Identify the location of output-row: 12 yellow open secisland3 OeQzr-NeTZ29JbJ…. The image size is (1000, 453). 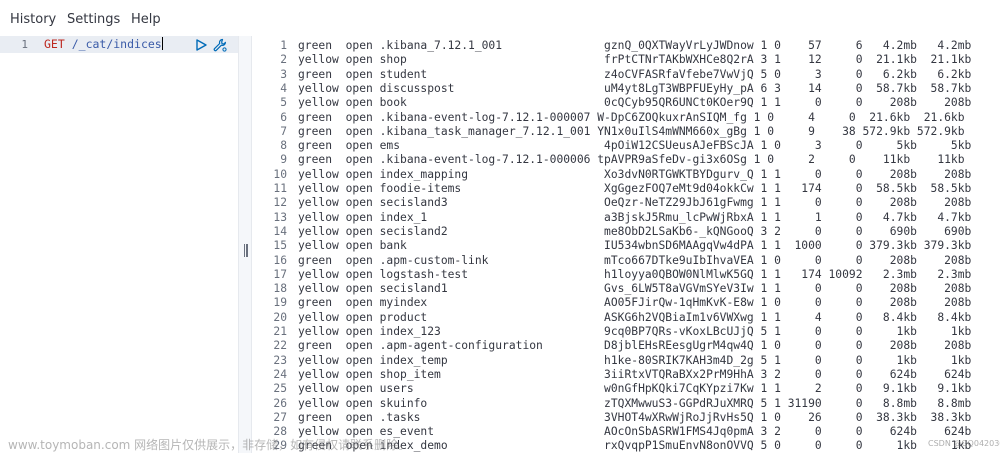
(626, 203).